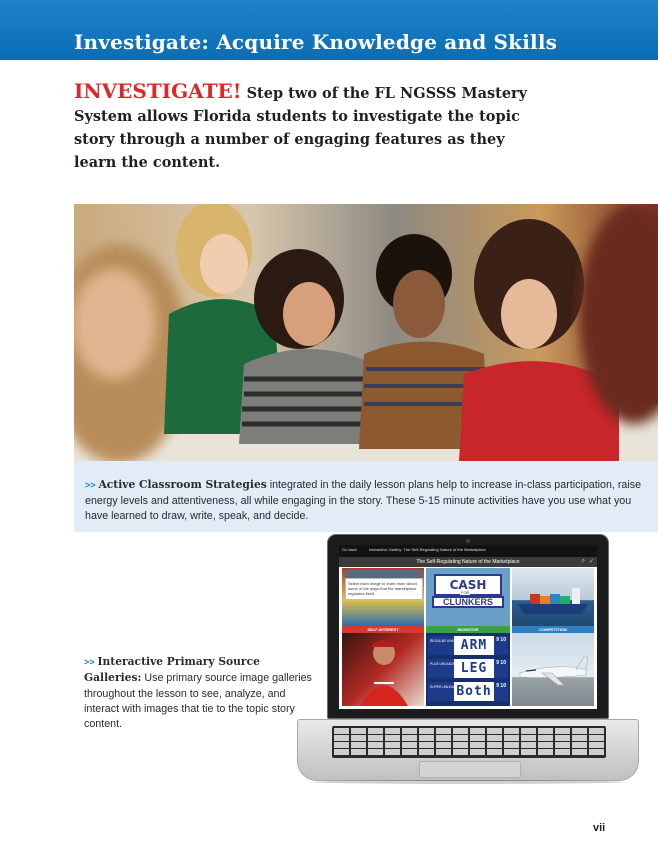  What do you see at coordinates (465, 592) in the screenshot?
I see `sign-for: FOR` at bounding box center [465, 592].